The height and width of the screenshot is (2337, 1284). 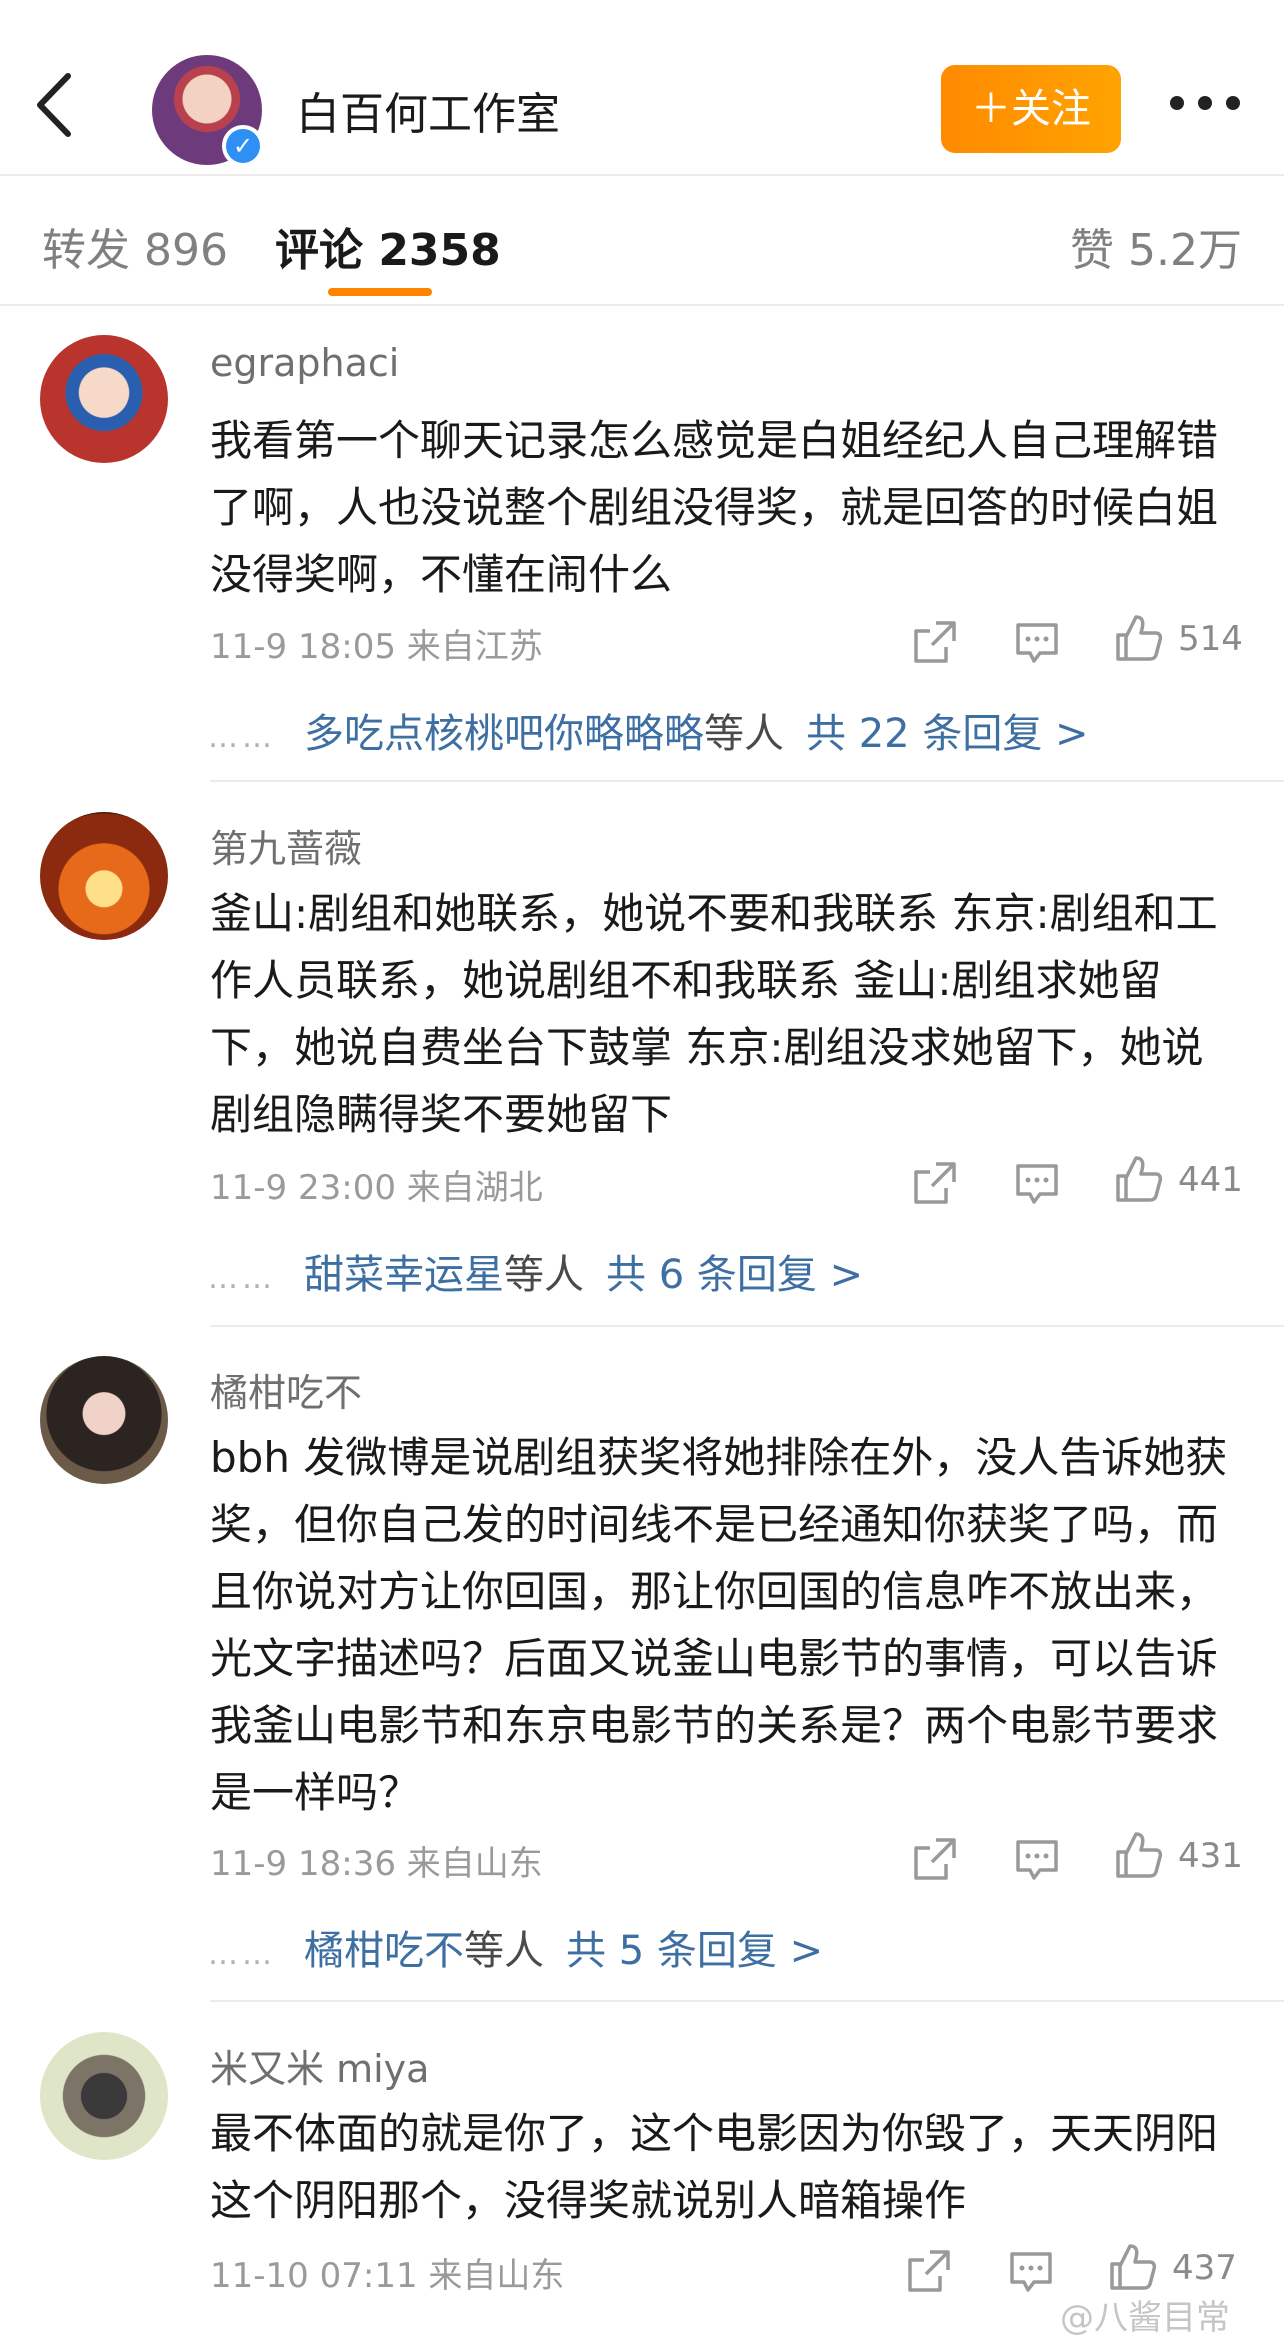 What do you see at coordinates (384, 1951) in the screenshot?
I see `reply-user: 橘柑吃不` at bounding box center [384, 1951].